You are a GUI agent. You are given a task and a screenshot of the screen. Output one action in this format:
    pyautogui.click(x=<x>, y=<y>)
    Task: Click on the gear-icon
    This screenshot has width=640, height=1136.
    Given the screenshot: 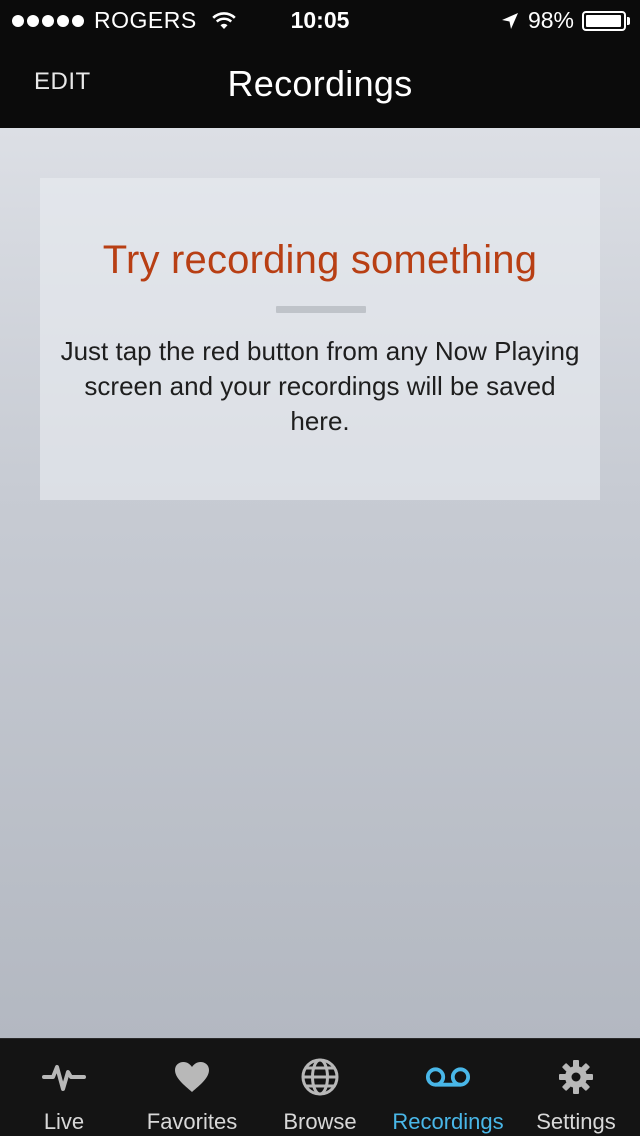 What is the action you would take?
    pyautogui.click(x=576, y=1077)
    